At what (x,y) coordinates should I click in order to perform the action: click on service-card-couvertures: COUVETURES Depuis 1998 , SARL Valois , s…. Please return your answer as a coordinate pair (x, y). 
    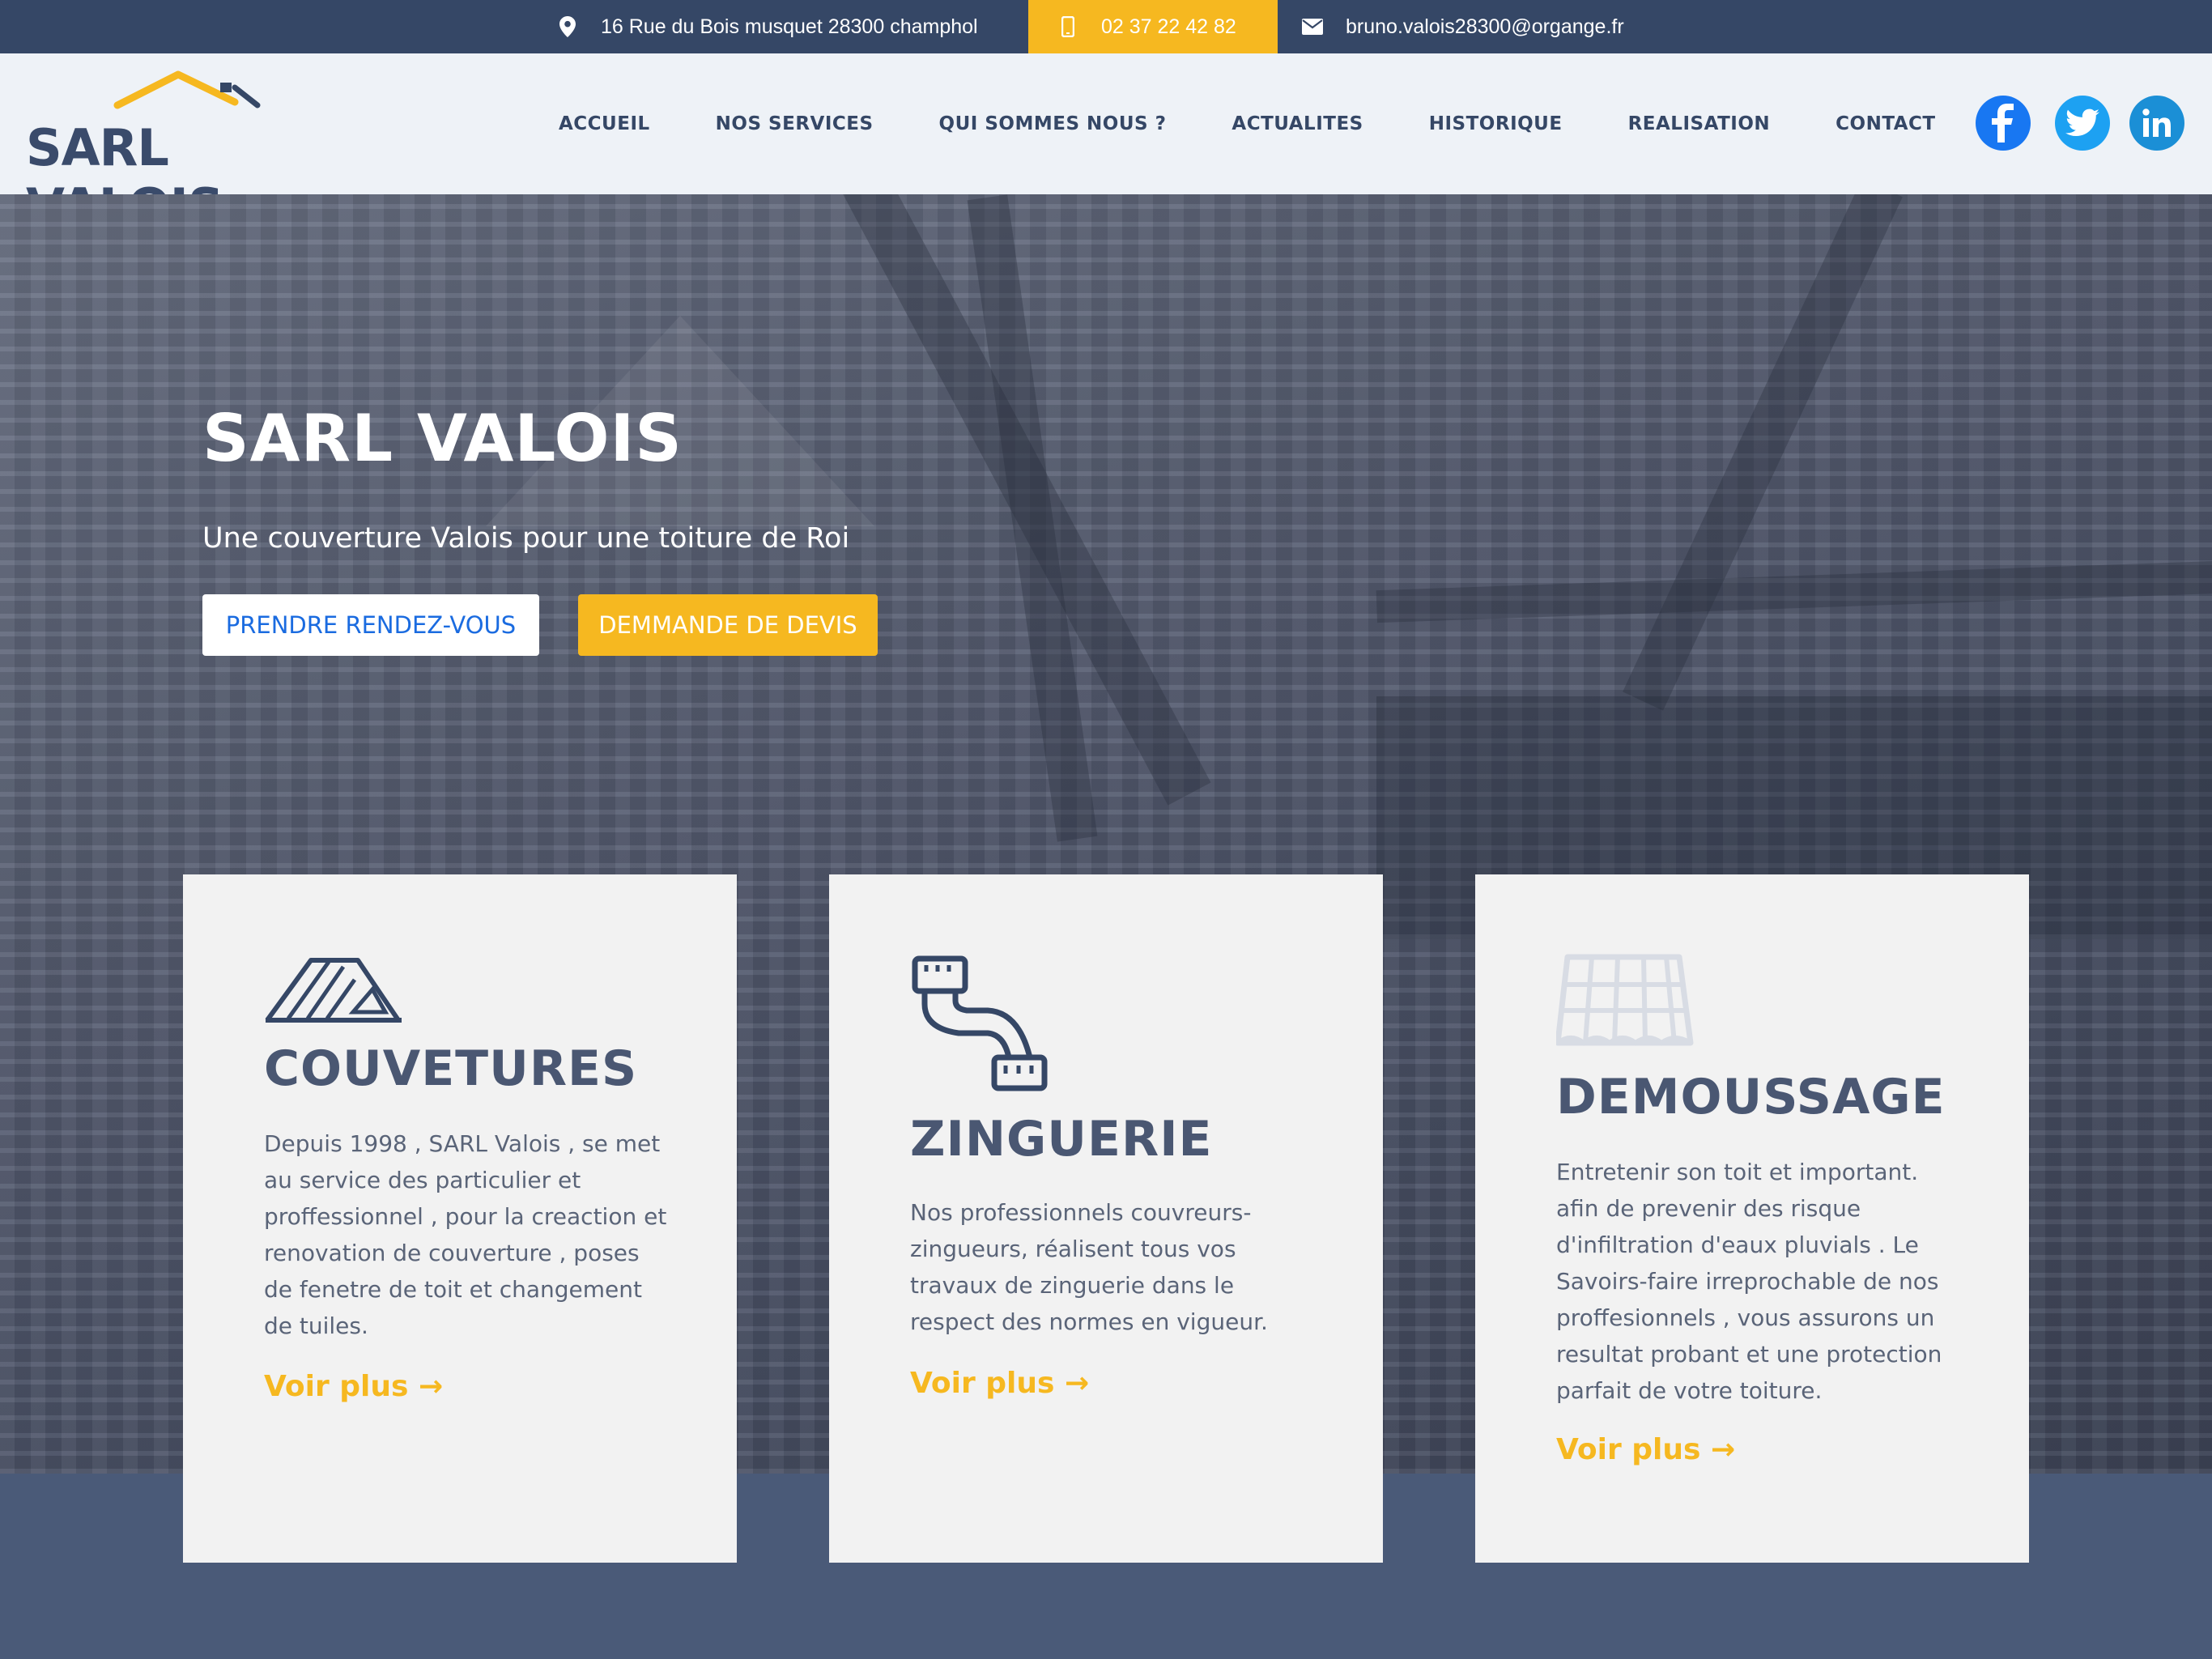
    Looking at the image, I should click on (460, 1219).